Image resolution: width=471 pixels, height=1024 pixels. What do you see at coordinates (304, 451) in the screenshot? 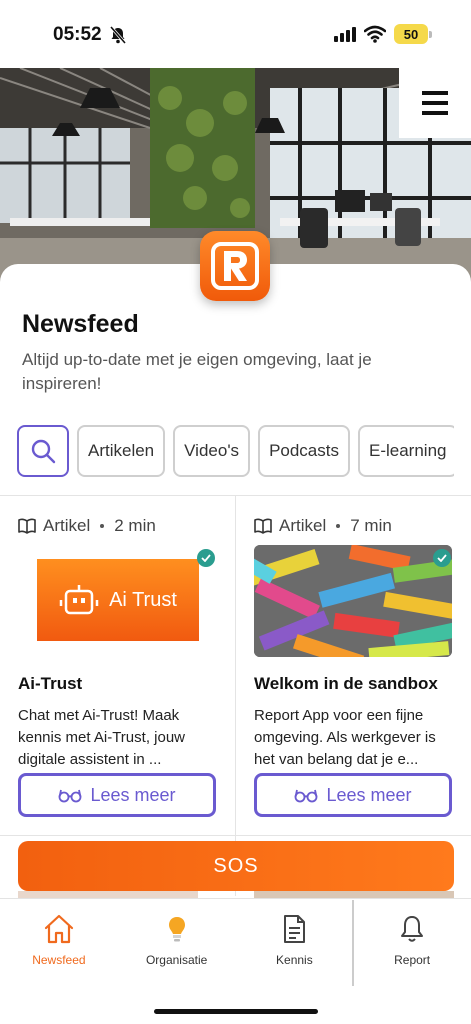
I see `filter-chip-podcasts: Podcasts` at bounding box center [304, 451].